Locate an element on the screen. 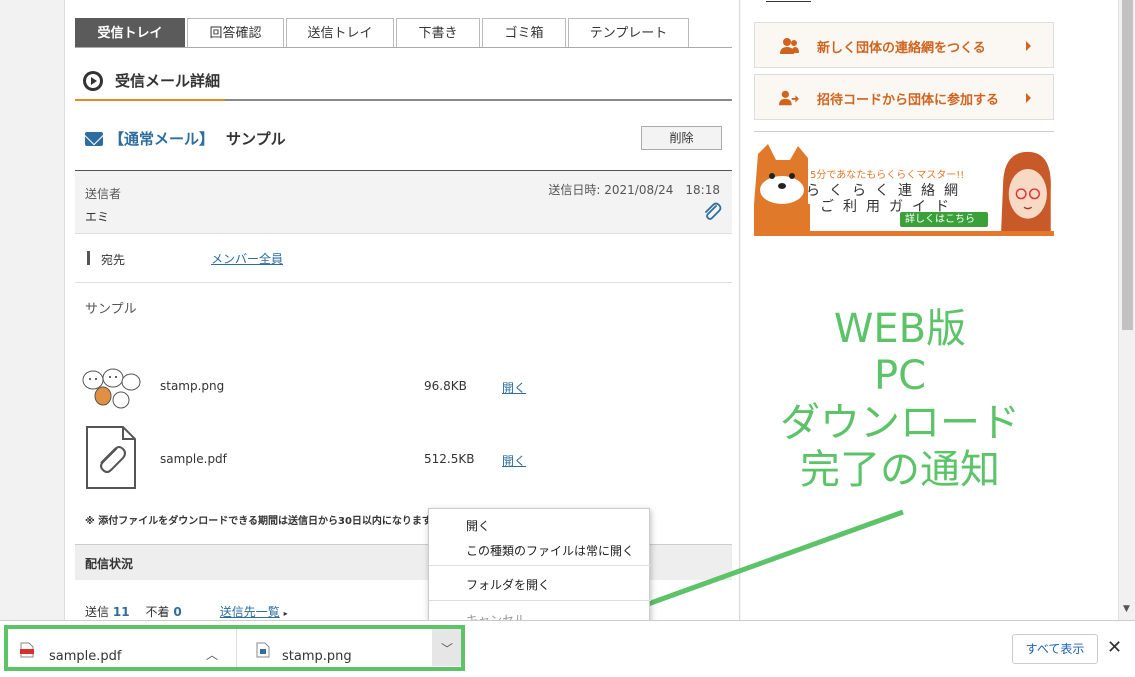  recipient-marker is located at coordinates (88, 258).